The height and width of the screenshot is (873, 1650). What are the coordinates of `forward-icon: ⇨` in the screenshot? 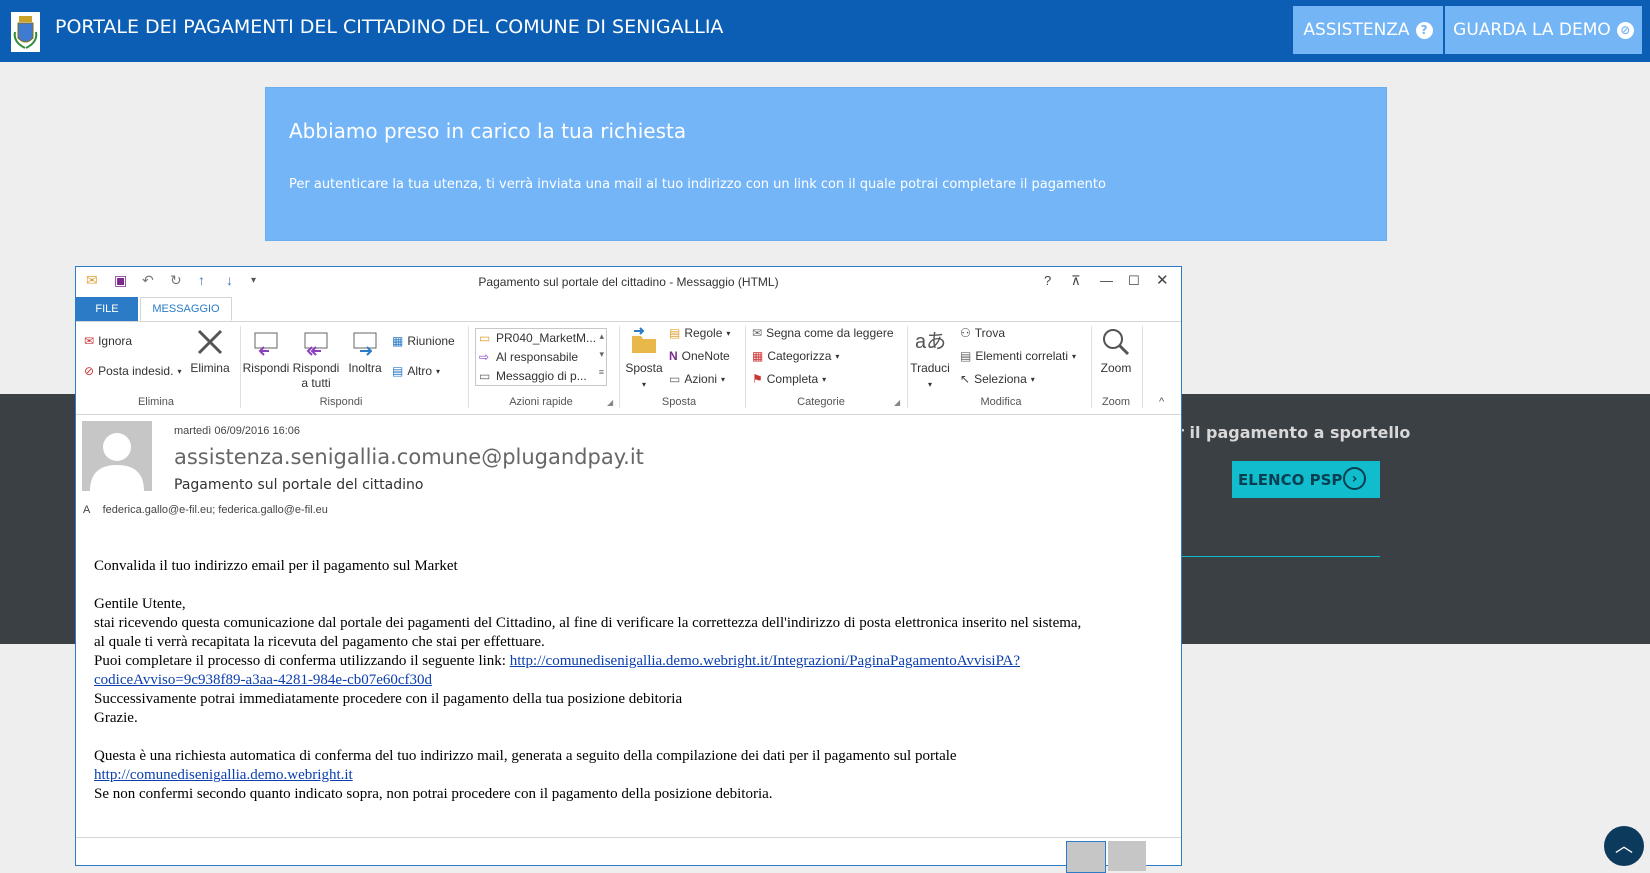 It's located at (484, 357).